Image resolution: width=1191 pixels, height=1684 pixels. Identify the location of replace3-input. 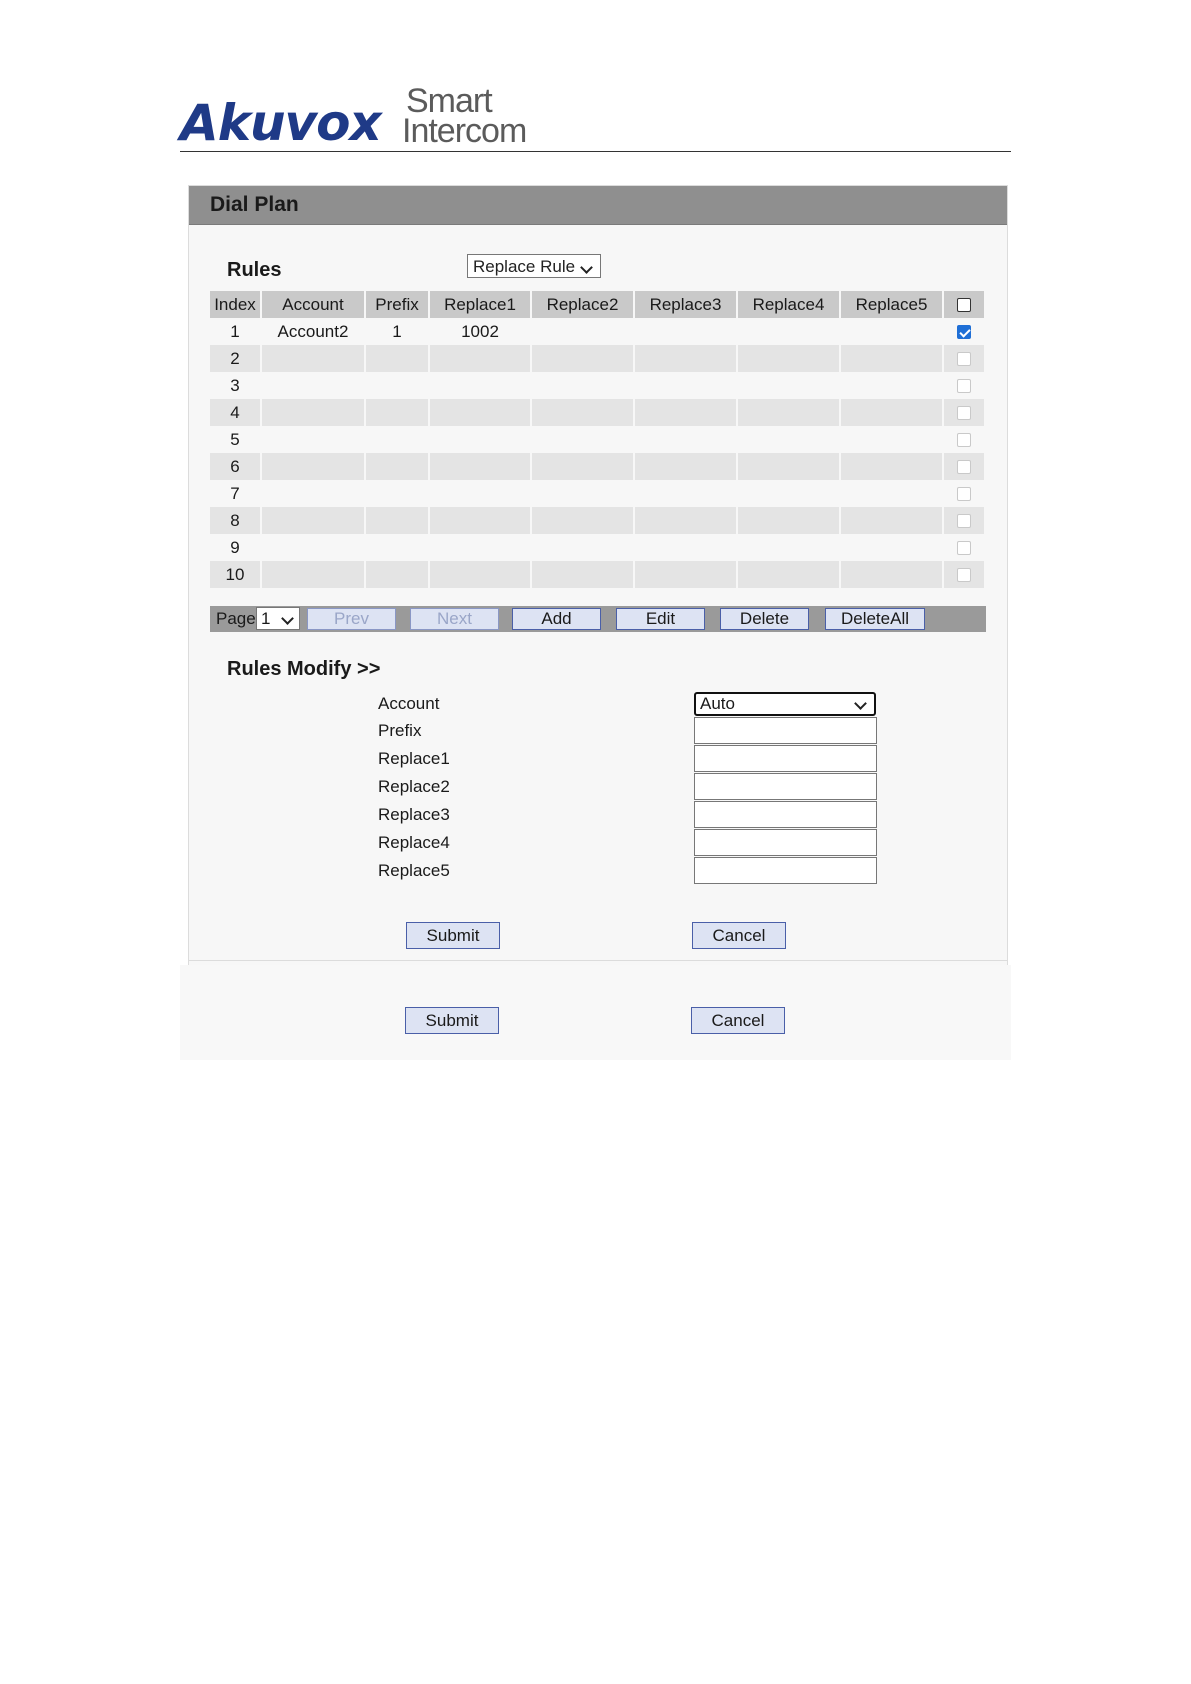
(785, 814).